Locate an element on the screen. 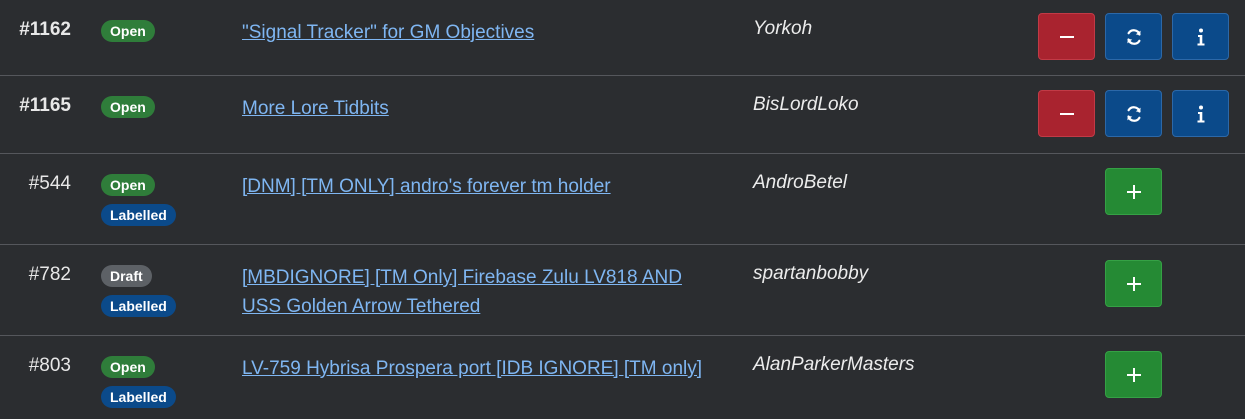 This screenshot has height=419, width=1245. status-badge: Draft is located at coordinates (126, 276).